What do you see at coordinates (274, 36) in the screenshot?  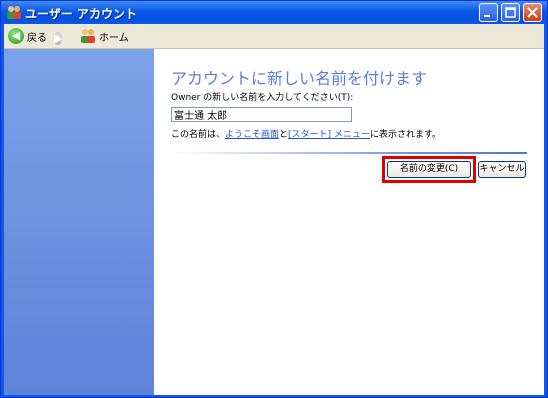 I see `navigation-toolbar: ◀ 戻る ▶ ホーム` at bounding box center [274, 36].